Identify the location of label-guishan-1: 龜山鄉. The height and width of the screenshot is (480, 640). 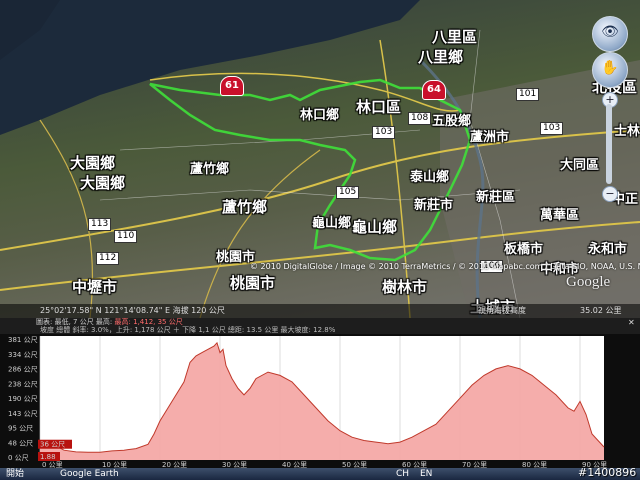
(332, 223).